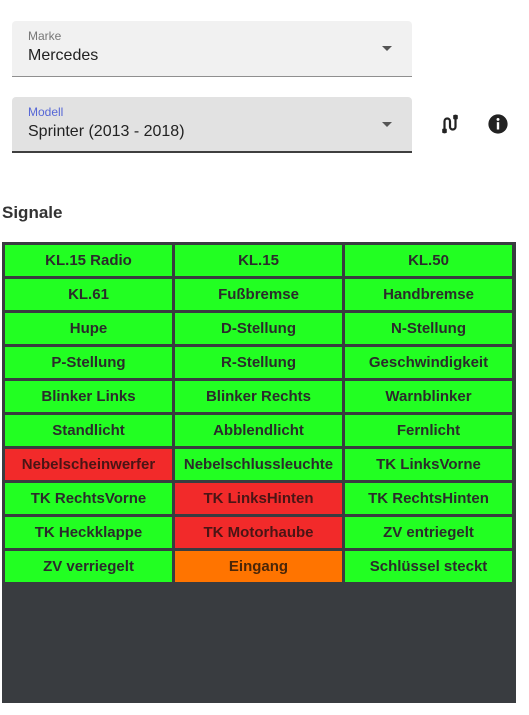 The height and width of the screenshot is (715, 529). Describe the element at coordinates (428, 260) in the screenshot. I see `signal-cell: KL.50` at that location.